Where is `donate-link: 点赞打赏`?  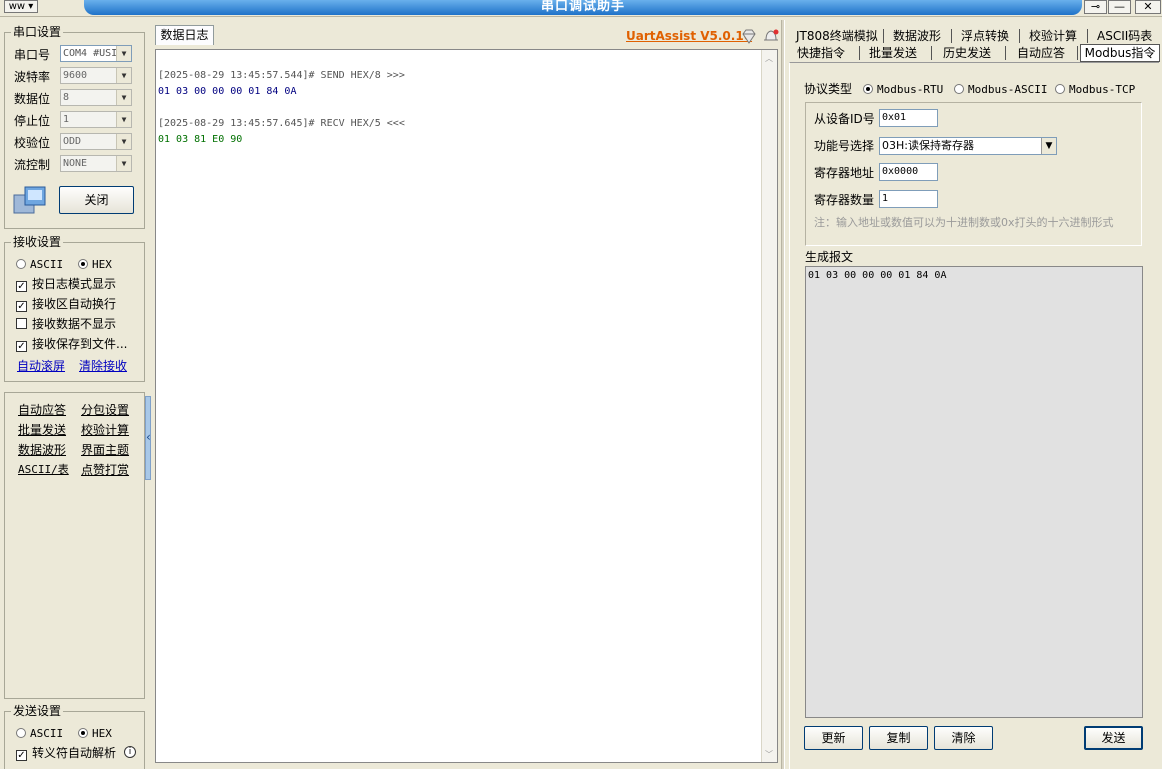
donate-link: 点赞打赏 is located at coordinates (105, 470).